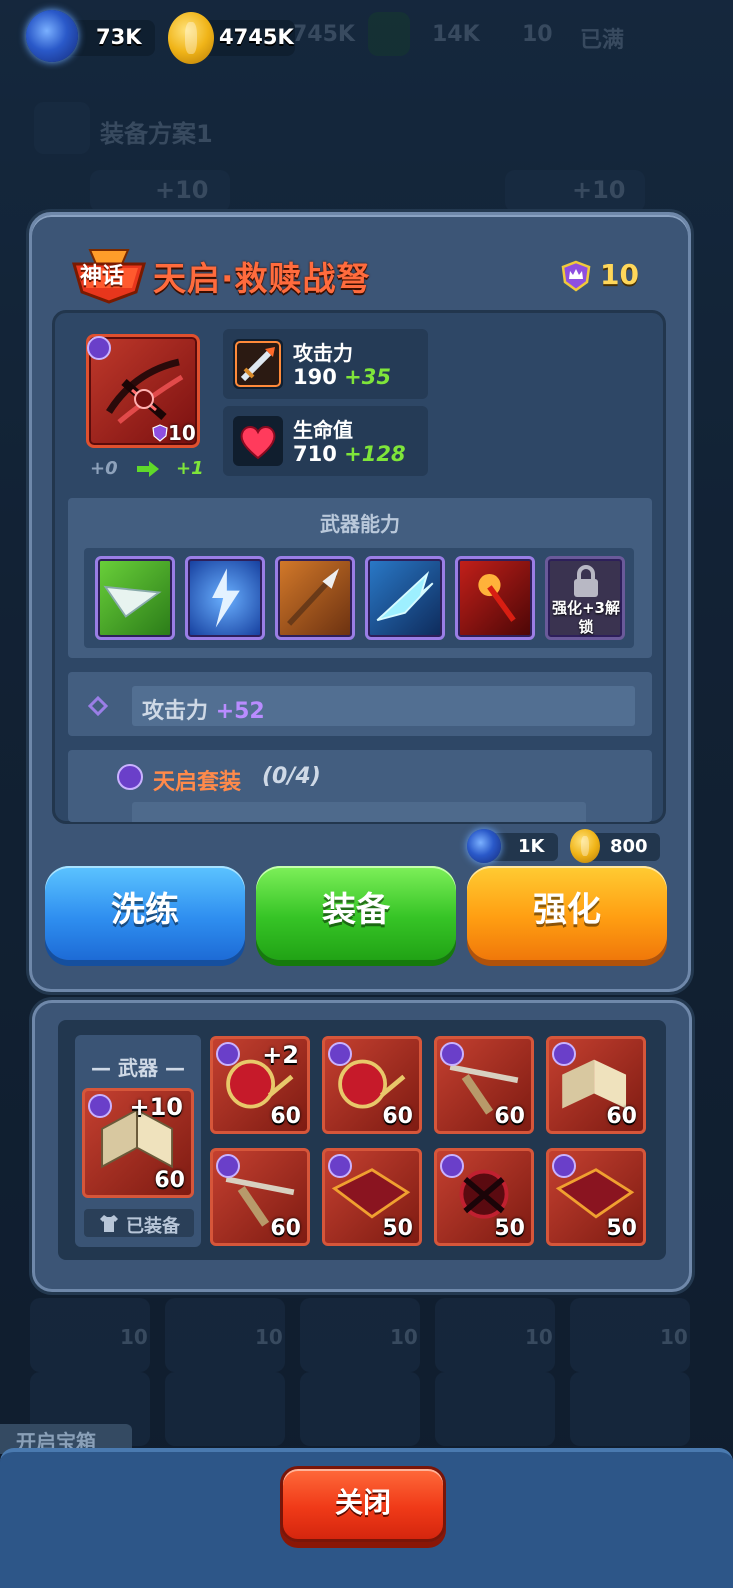 The width and height of the screenshot is (733, 1588). I want to click on ability-fire-arrow-icon, so click(495, 598).